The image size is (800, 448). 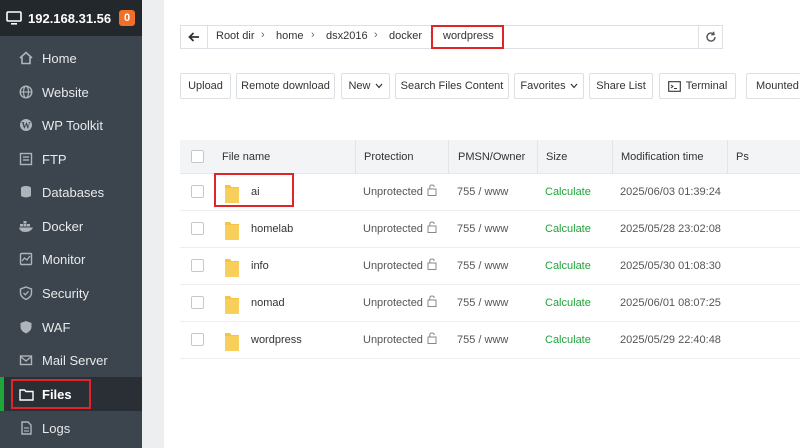 I want to click on header-modification-time: Modification time, so click(x=662, y=157).